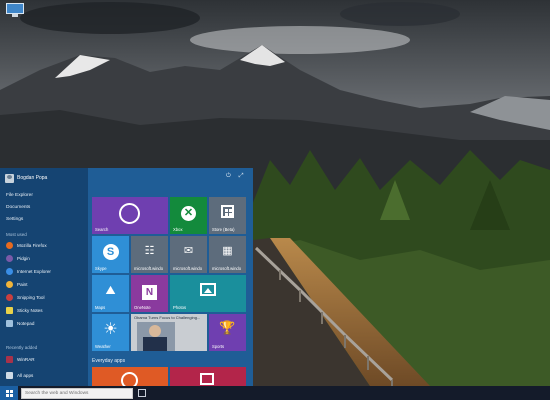 This screenshot has height=400, width=550. I want to click on windows-logo-icon, so click(9, 393).